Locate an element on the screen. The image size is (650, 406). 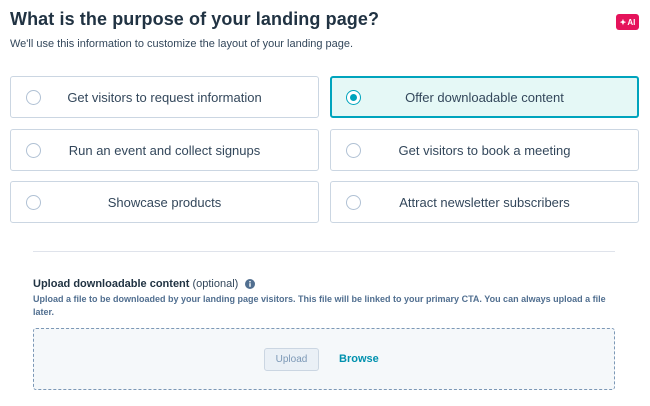
browse-link: Browse is located at coordinates (359, 359).